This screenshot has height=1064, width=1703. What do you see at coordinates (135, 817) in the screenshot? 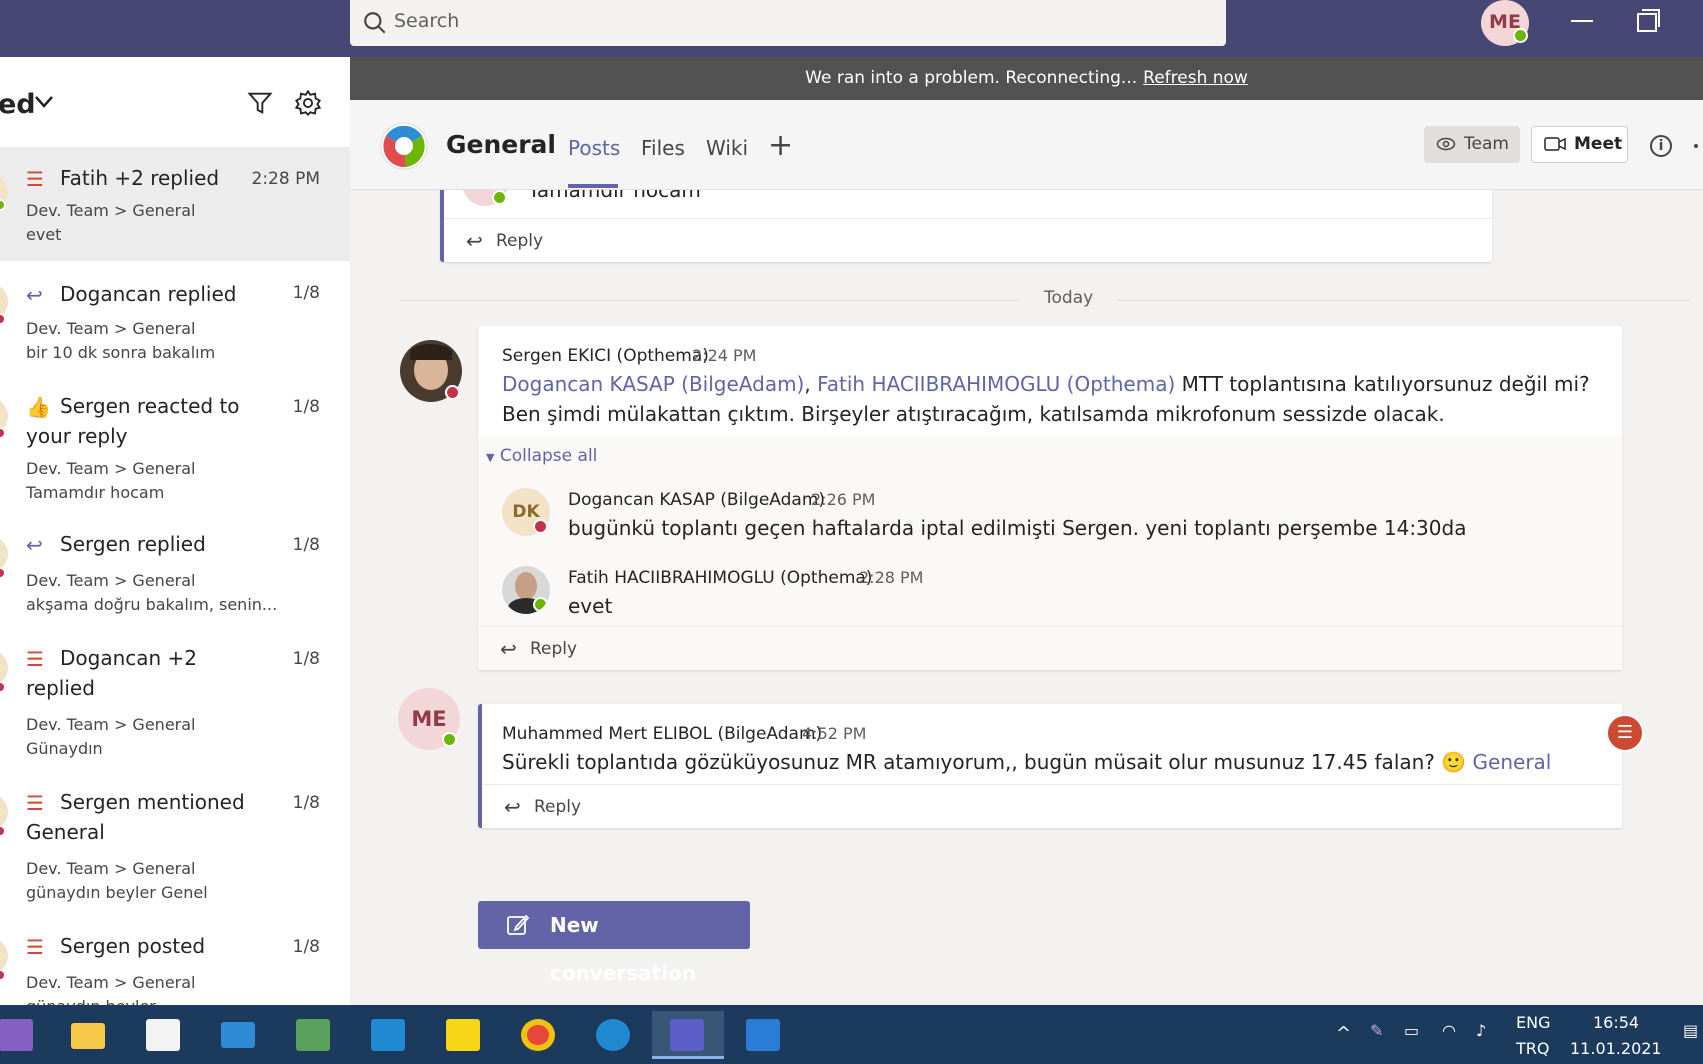
I see `activity-title: Sergen mentioned General` at bounding box center [135, 817].